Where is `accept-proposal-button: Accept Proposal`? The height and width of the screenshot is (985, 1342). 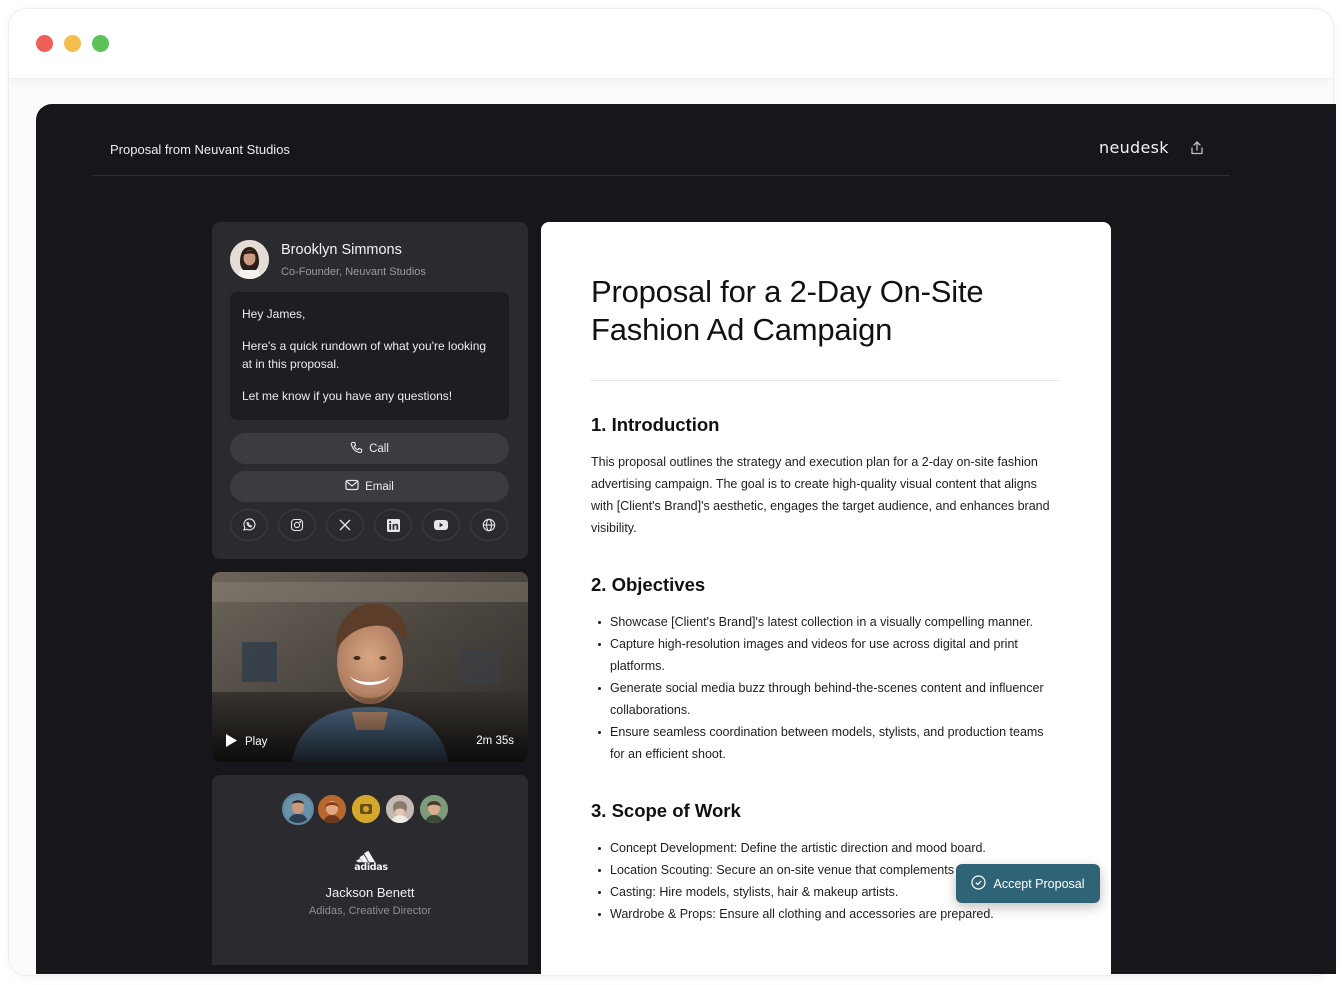
accept-proposal-button: Accept Proposal is located at coordinates (1028, 883).